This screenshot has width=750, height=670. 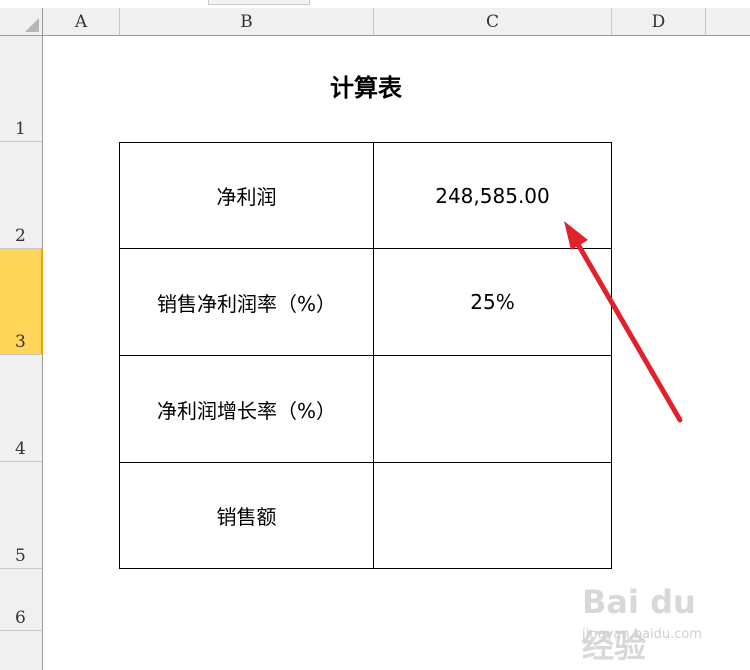 I want to click on watermark-logo-text: Bai du 经验, so click(x=639, y=624).